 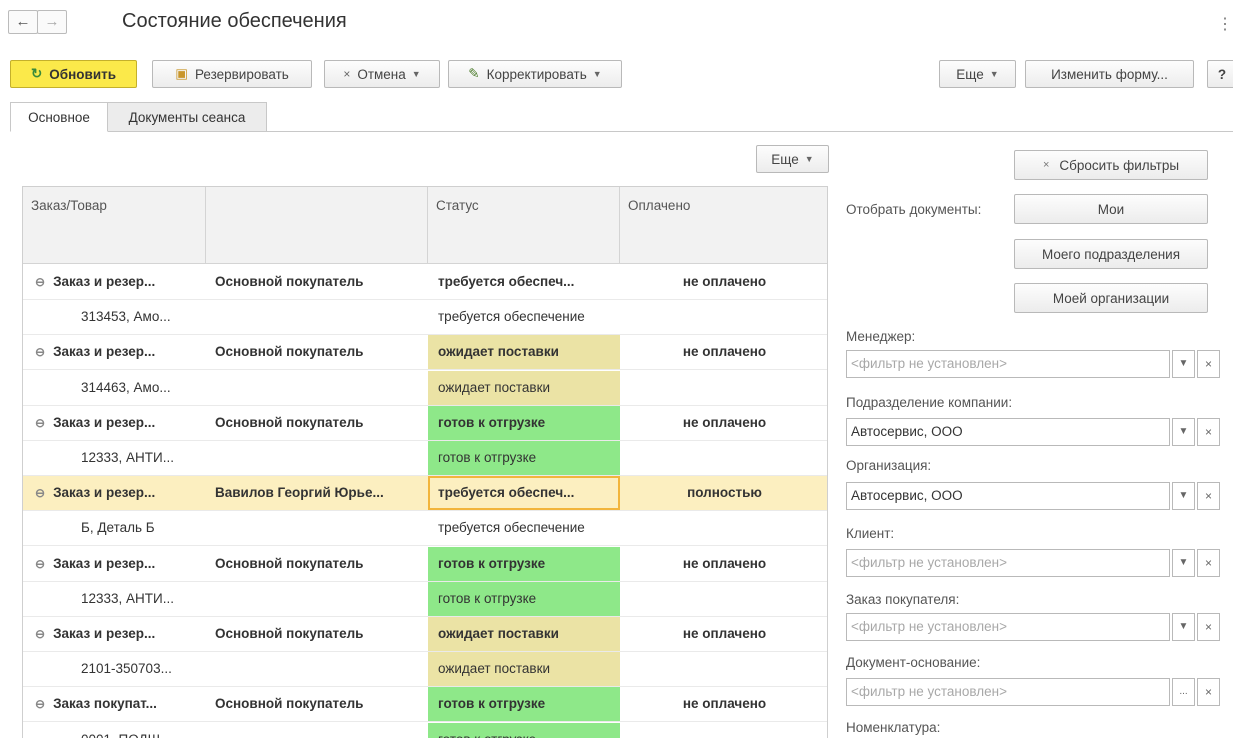 What do you see at coordinates (1208, 563) in the screenshot?
I see `client-clear-button: ×` at bounding box center [1208, 563].